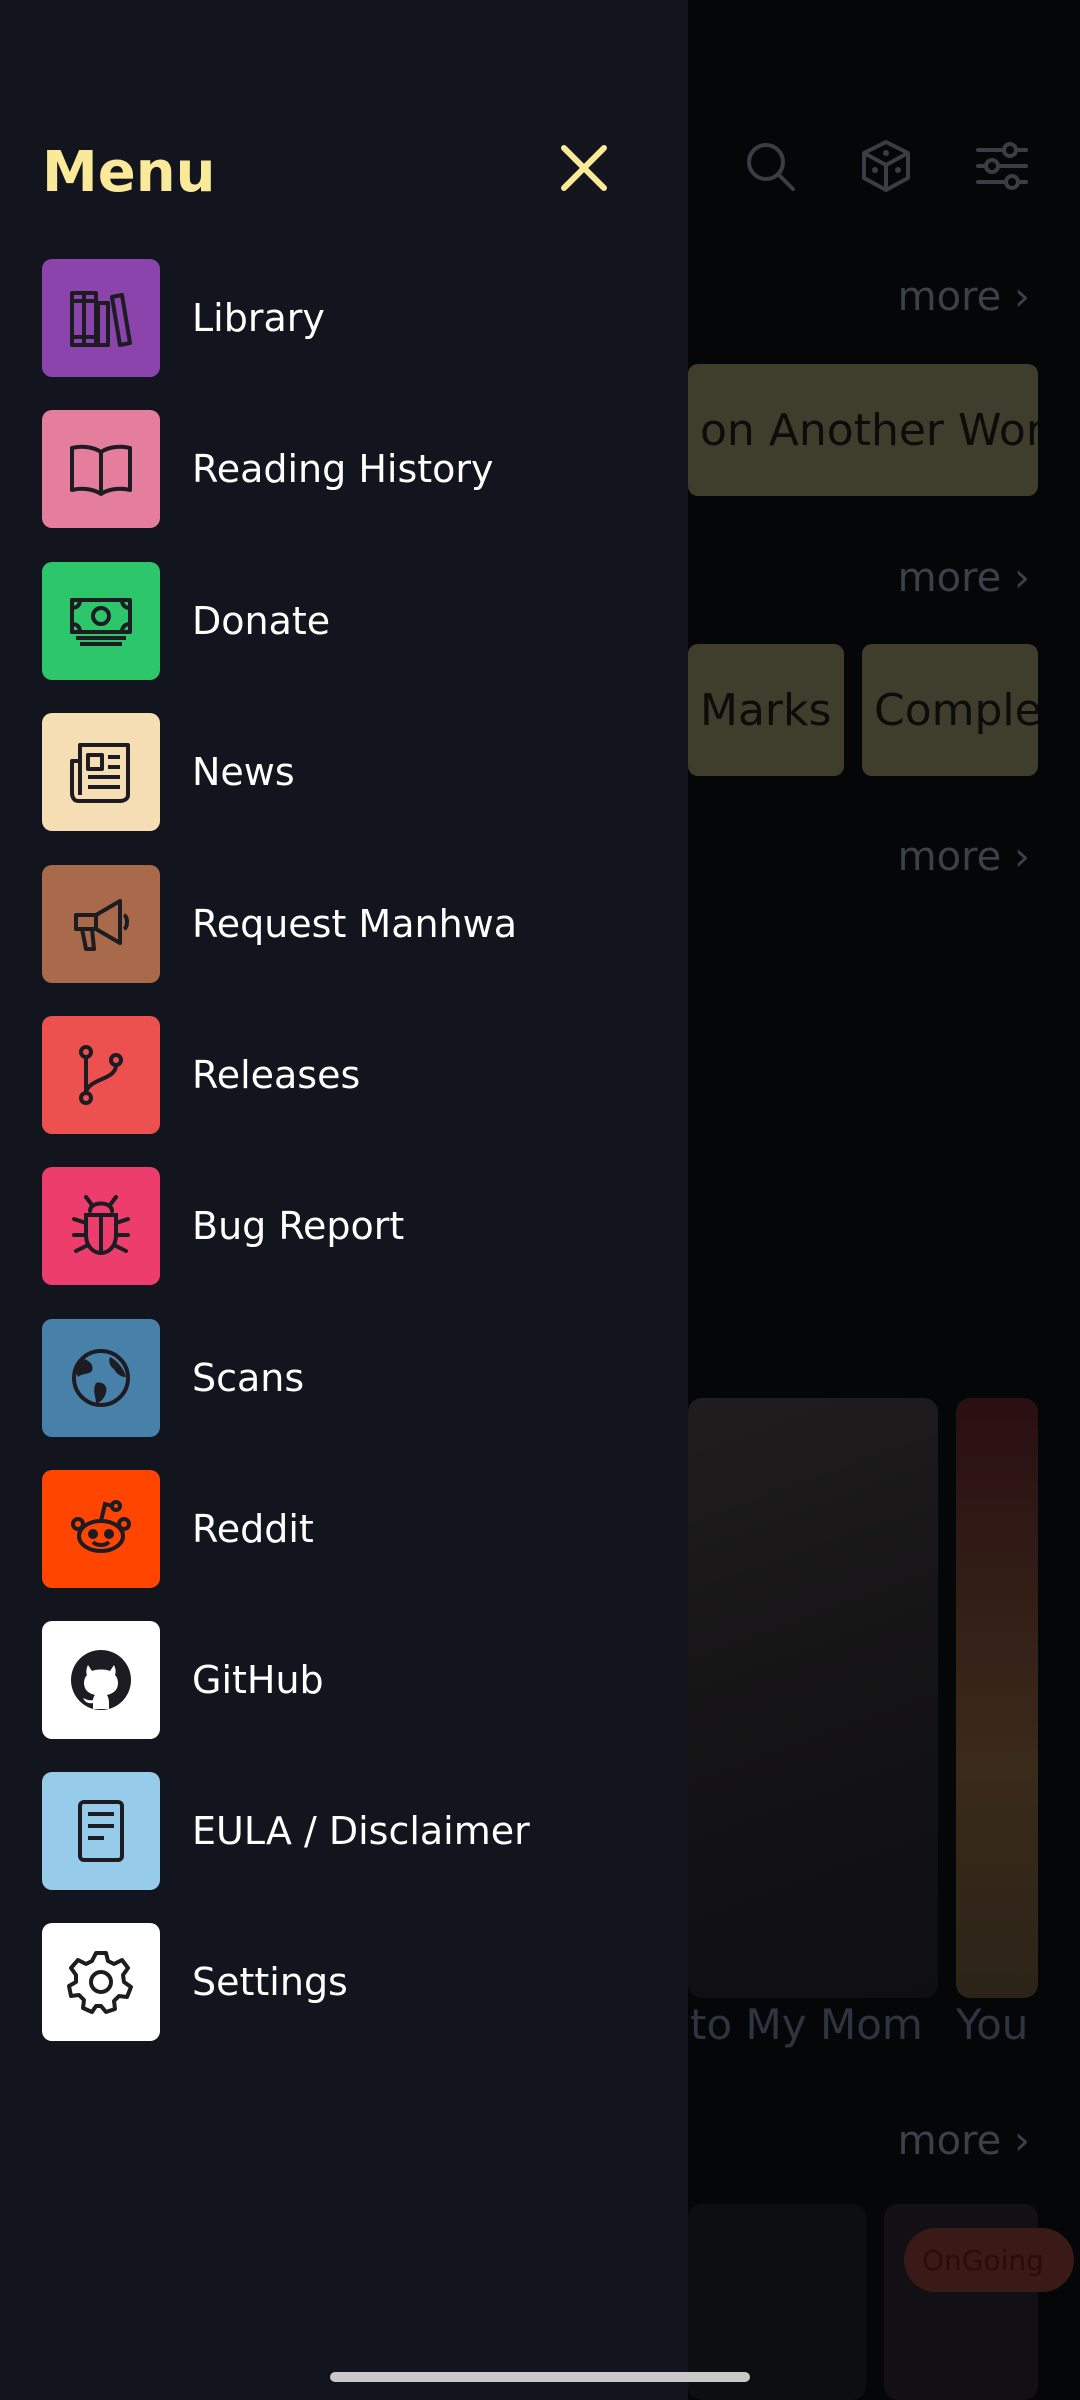  I want to click on menu-tile-settings, so click(101, 1982).